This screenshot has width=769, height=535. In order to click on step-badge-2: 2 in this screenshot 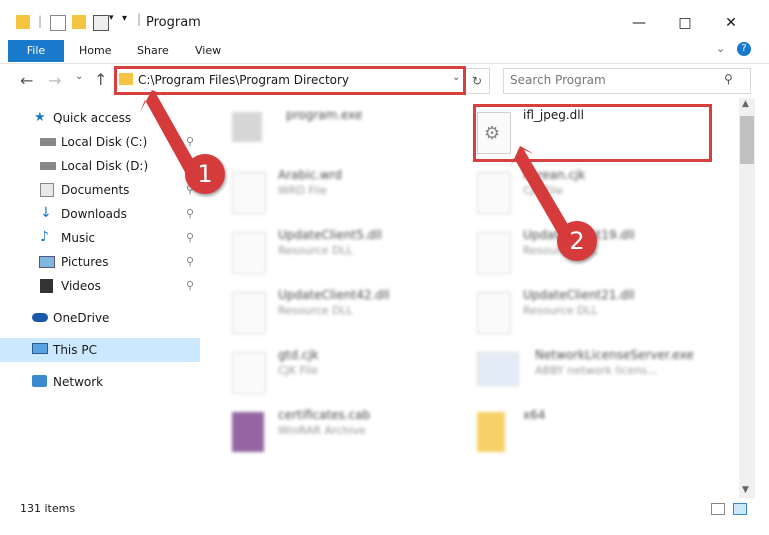, I will do `click(577, 241)`.